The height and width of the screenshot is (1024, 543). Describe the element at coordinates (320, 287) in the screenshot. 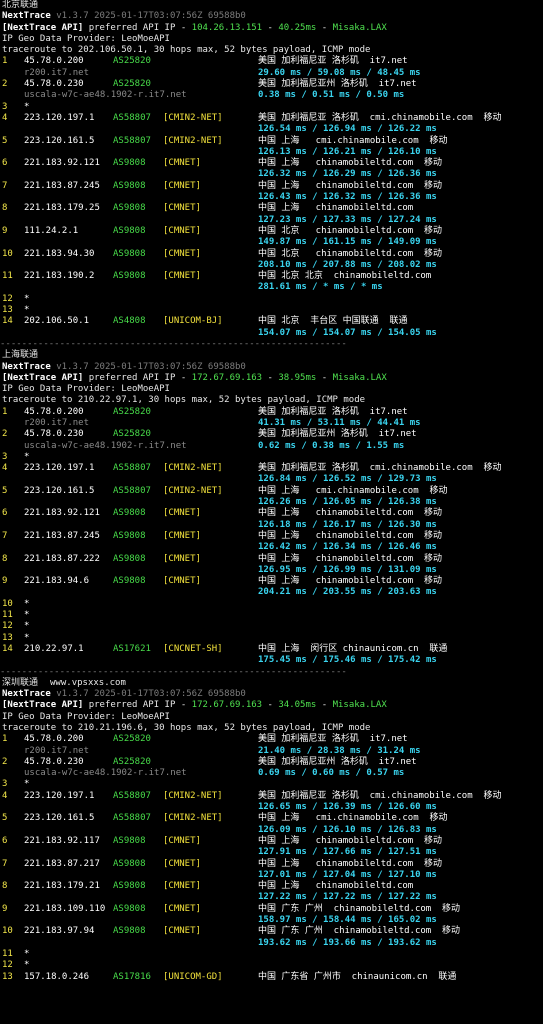

I see `hop-rtt: 281.61 ms / * ms / * ms` at that location.